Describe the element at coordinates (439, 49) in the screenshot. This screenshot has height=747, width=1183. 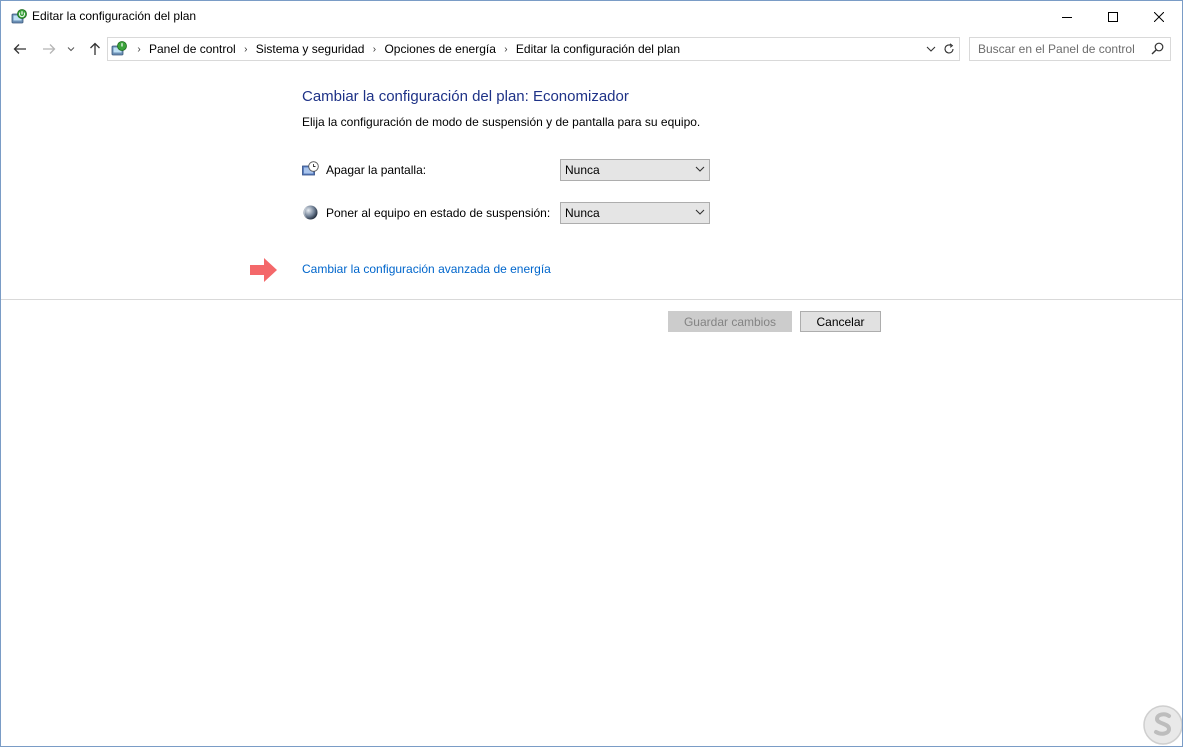
I see `breadcrumb-opciones-de-energia: Opciones de energía` at that location.